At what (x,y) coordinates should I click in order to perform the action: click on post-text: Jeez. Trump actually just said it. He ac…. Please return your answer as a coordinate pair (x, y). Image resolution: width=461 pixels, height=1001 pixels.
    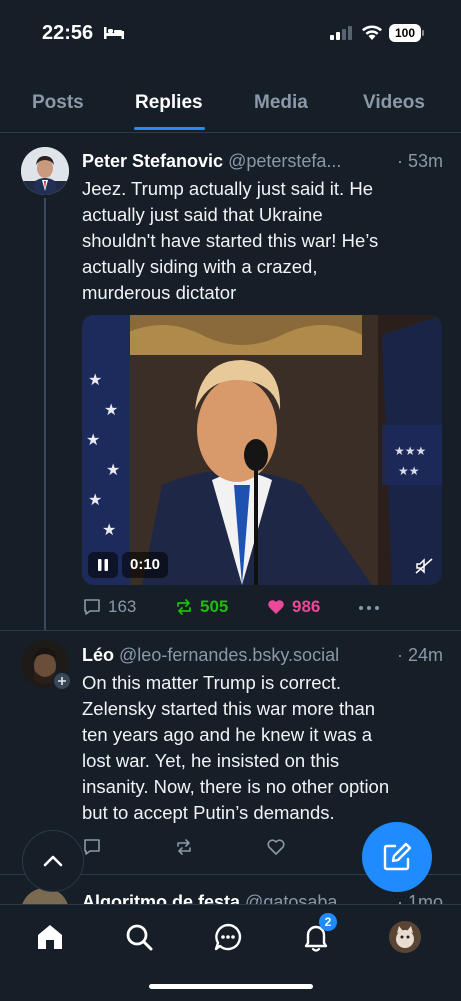
    Looking at the image, I should click on (262, 241).